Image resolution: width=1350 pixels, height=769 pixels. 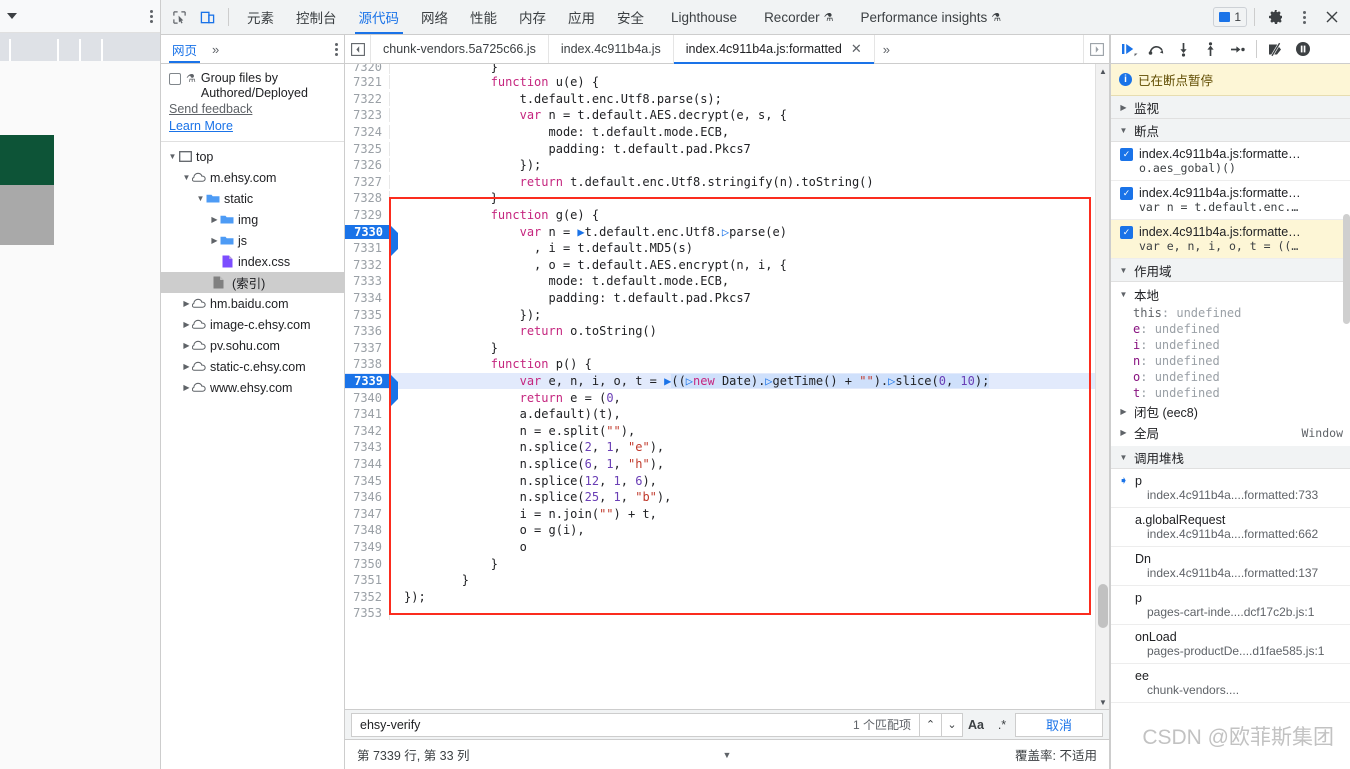 What do you see at coordinates (581, 17) in the screenshot?
I see `tab-application: 应用` at bounding box center [581, 17].